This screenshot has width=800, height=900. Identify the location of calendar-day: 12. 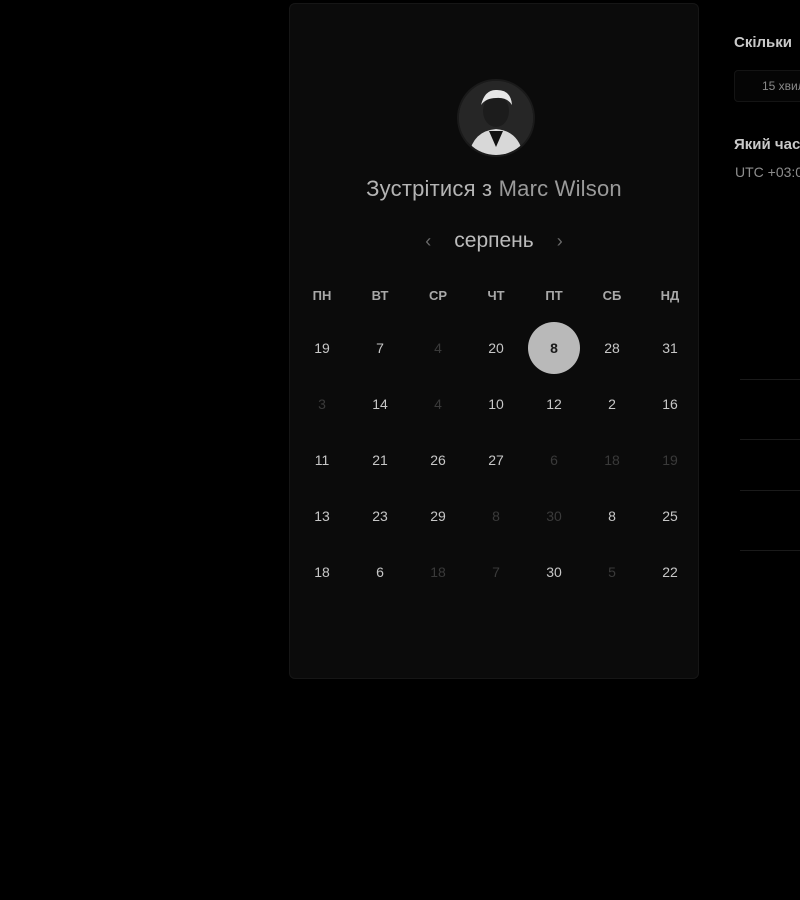
(554, 404).